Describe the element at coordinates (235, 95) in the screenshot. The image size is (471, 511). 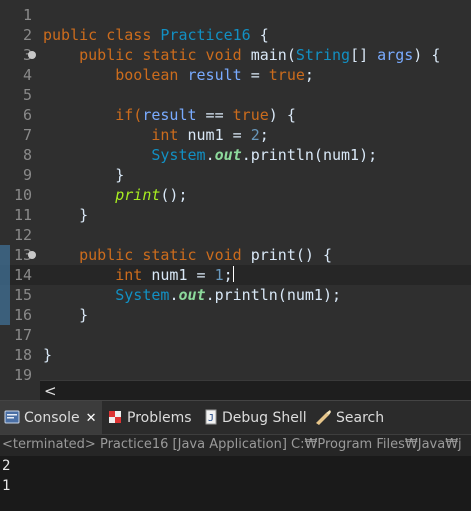
I see `code-line: 5` at that location.